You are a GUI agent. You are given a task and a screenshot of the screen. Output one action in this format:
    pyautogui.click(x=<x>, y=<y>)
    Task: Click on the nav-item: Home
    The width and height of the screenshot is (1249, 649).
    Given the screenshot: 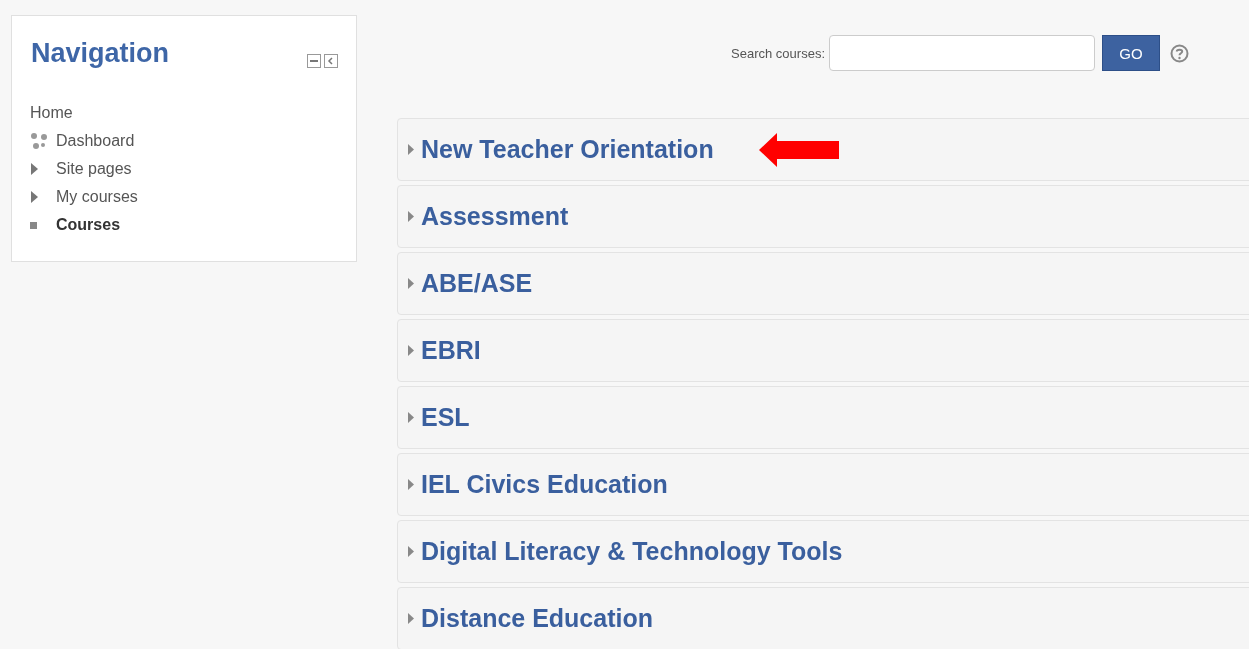 What is the action you would take?
    pyautogui.click(x=51, y=113)
    